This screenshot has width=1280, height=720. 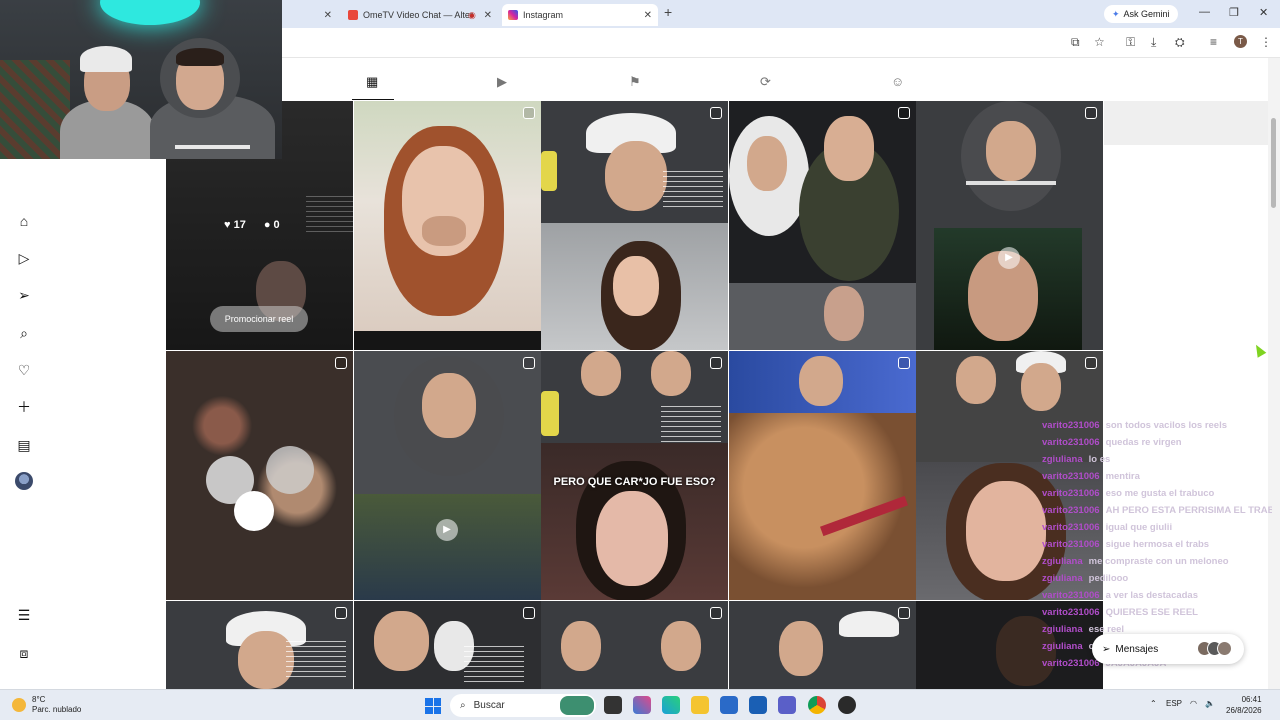 What do you see at coordinates (259, 319) in the screenshot?
I see `promote-reel-button: Promocionar reel` at bounding box center [259, 319].